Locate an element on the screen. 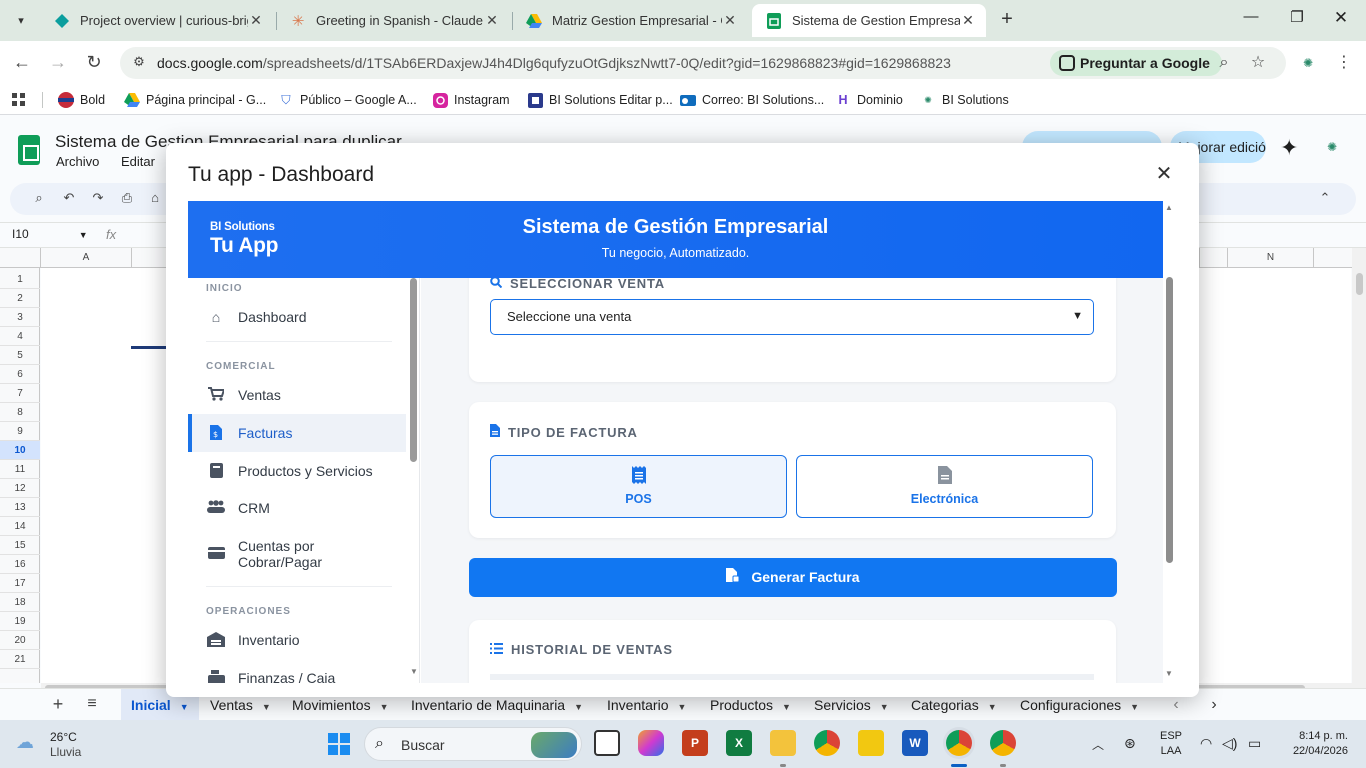  row-header: 16 is located at coordinates (20, 564).